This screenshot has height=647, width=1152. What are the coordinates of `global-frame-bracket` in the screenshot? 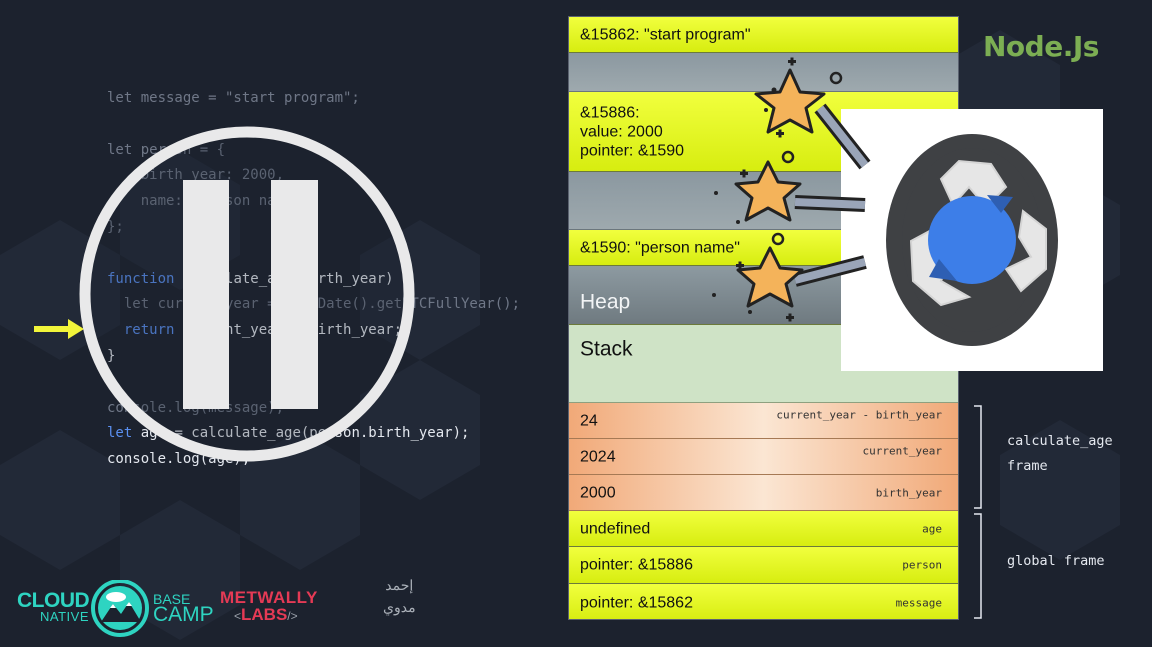 It's located at (978, 566).